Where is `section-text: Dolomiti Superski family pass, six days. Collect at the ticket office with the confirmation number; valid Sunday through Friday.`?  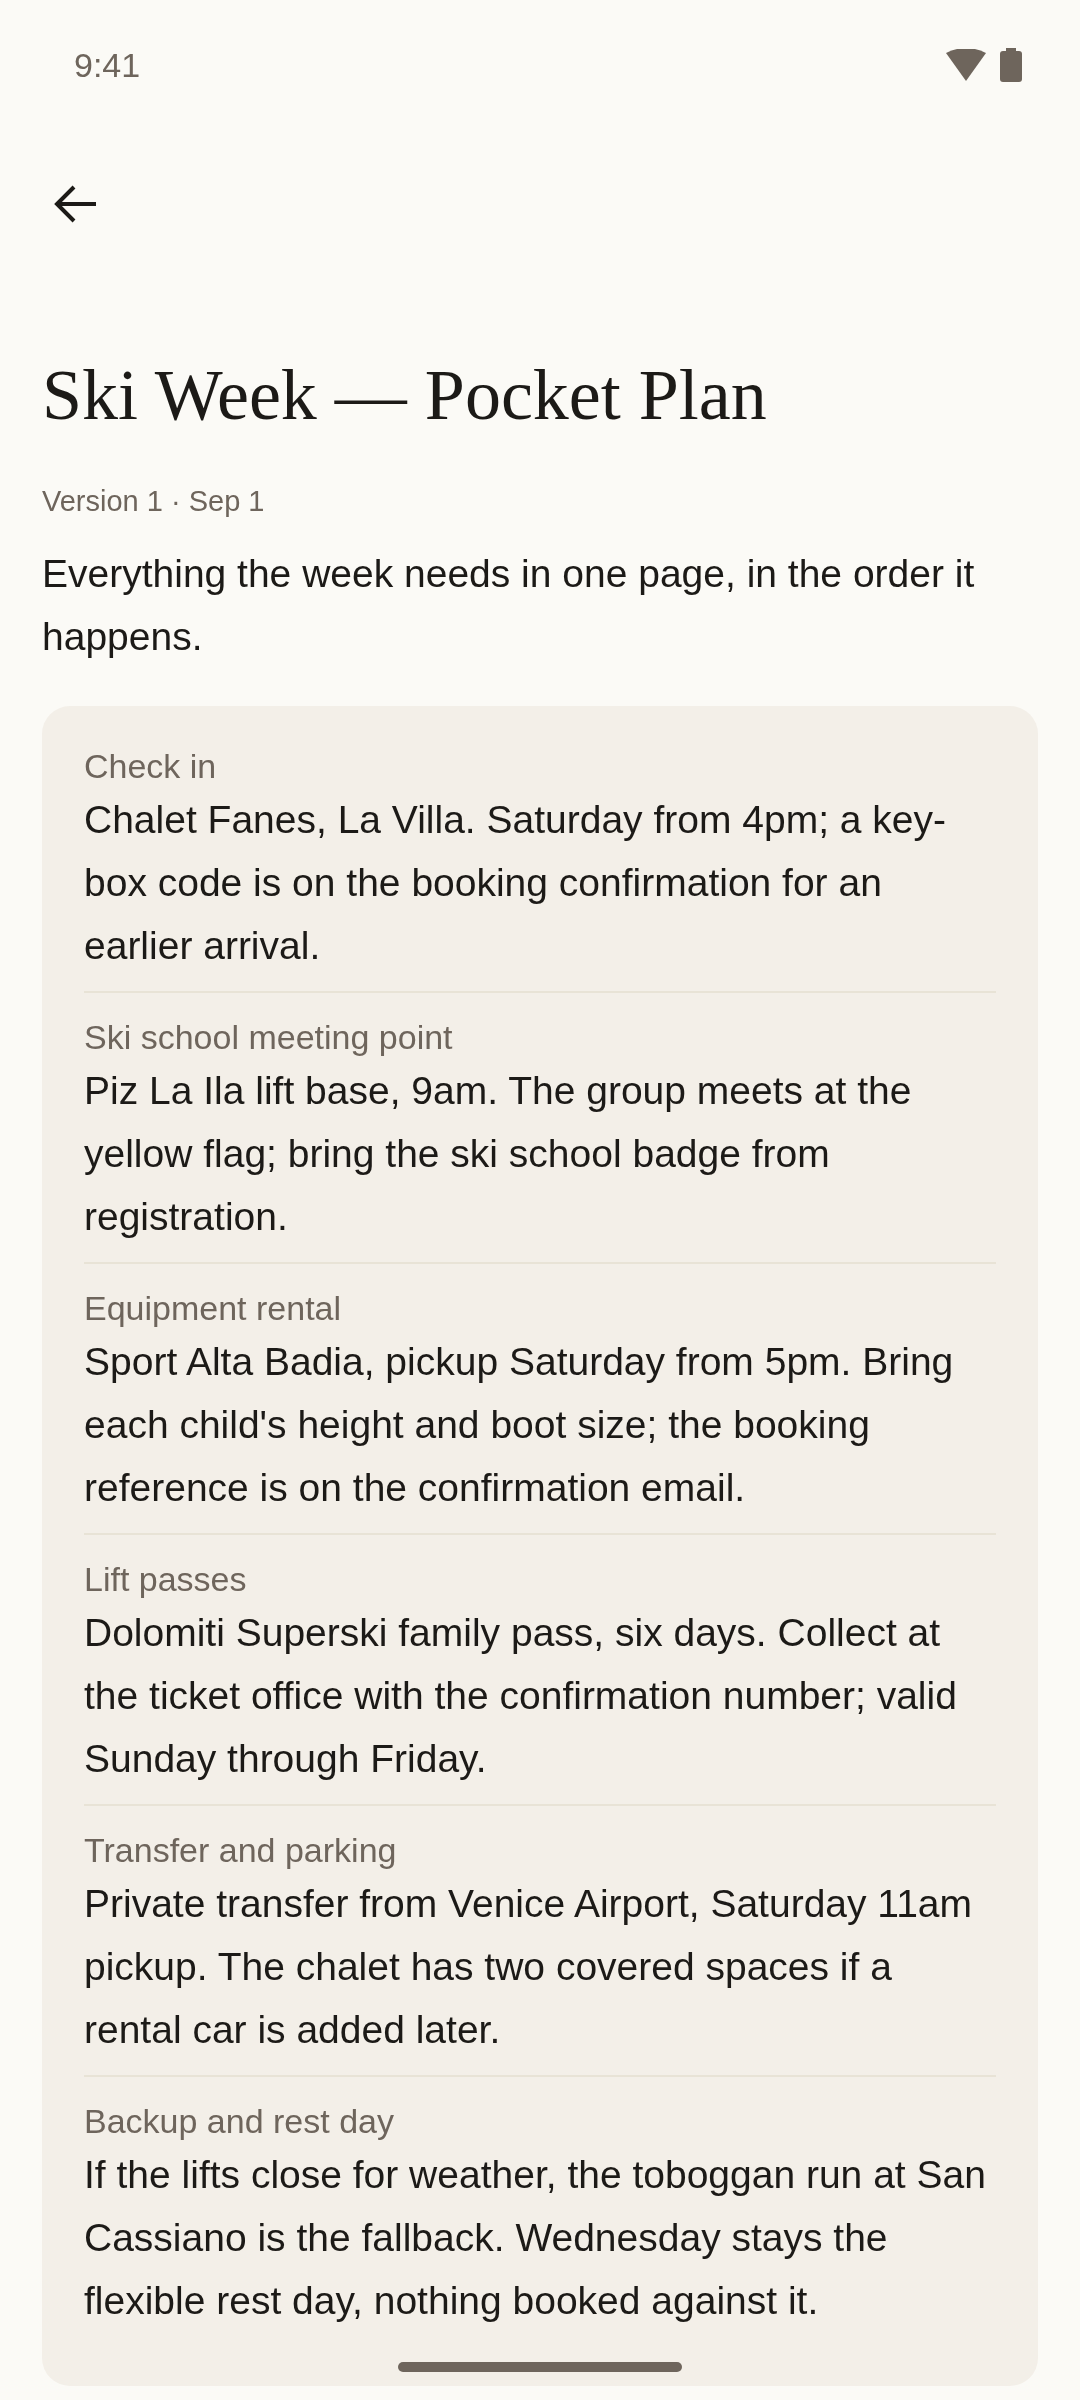
section-text: Dolomiti Superski family pass, six days. Collect at the ticket office with the confirmation number; valid Sunday through Friday. is located at coordinates (521, 1696).